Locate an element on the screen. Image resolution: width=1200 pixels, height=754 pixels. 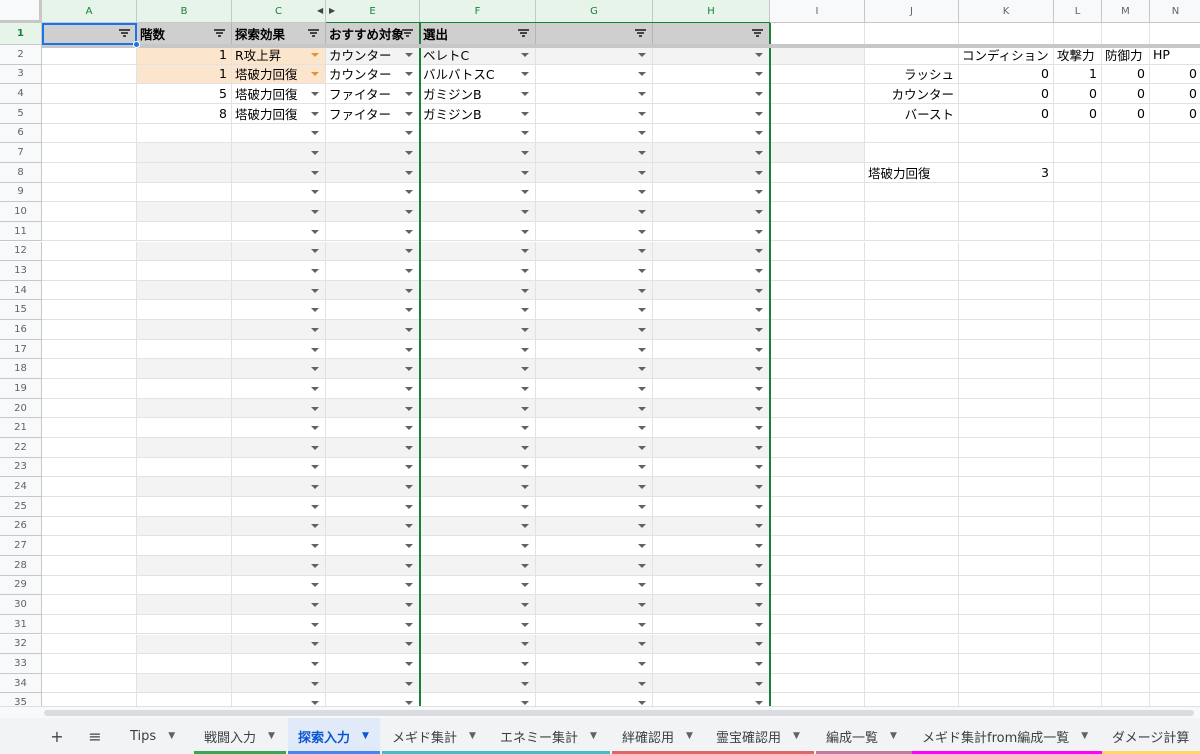
cell-h8 is located at coordinates (711, 172).